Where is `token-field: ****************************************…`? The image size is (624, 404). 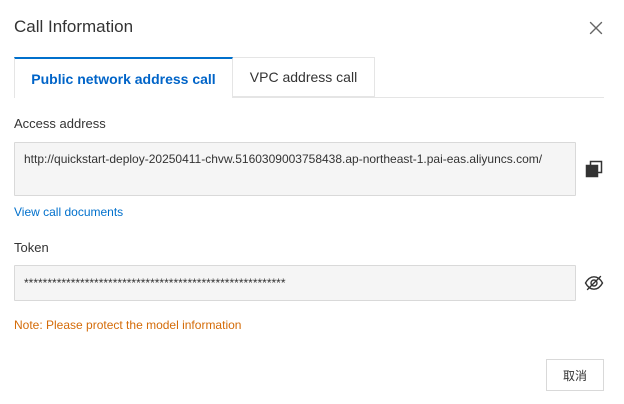 token-field: ****************************************… is located at coordinates (295, 283).